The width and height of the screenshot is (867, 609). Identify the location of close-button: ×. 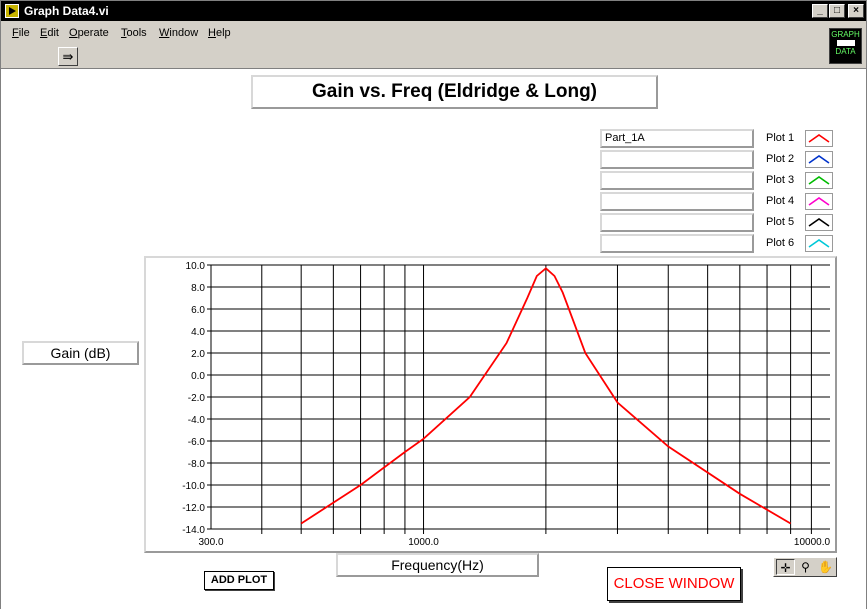
(856, 11).